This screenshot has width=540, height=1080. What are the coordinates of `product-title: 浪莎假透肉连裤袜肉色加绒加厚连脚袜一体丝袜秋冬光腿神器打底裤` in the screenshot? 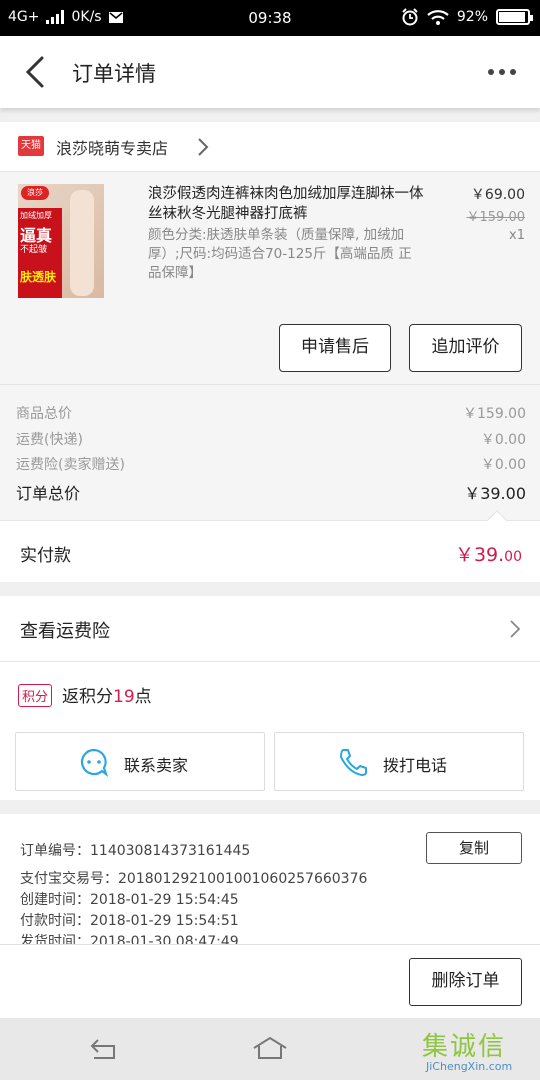 It's located at (291, 204).